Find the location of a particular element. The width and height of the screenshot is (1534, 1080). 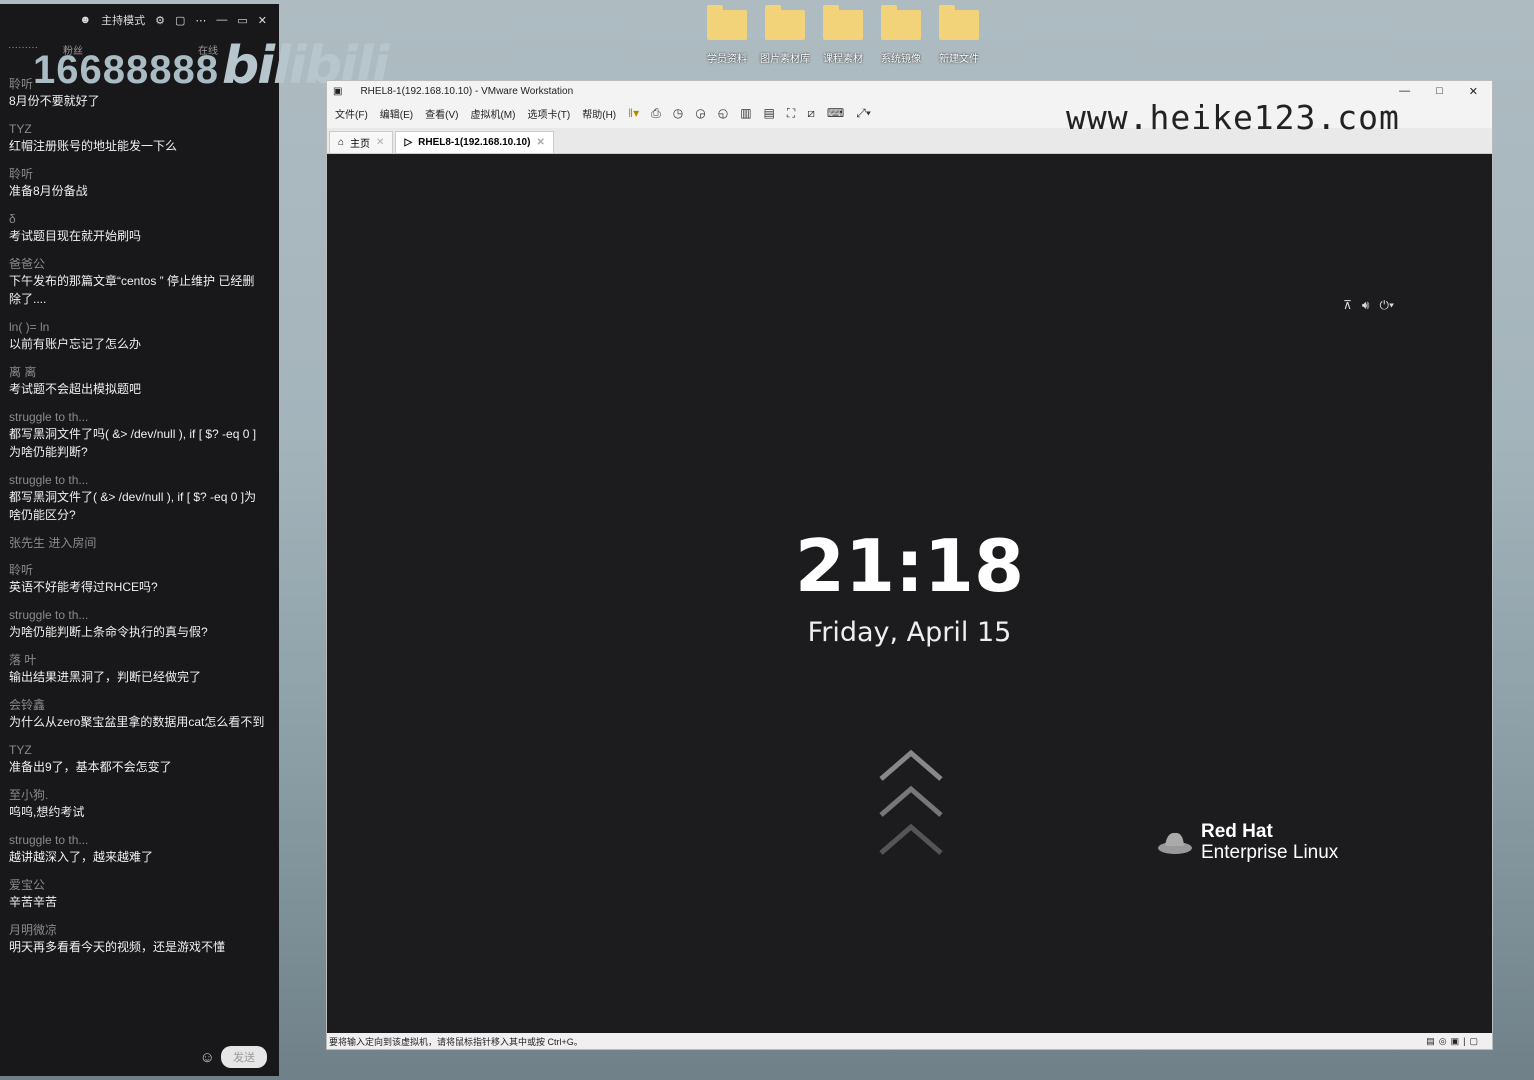

chat-message: 张先生 进入房间 is located at coordinates (137, 543).